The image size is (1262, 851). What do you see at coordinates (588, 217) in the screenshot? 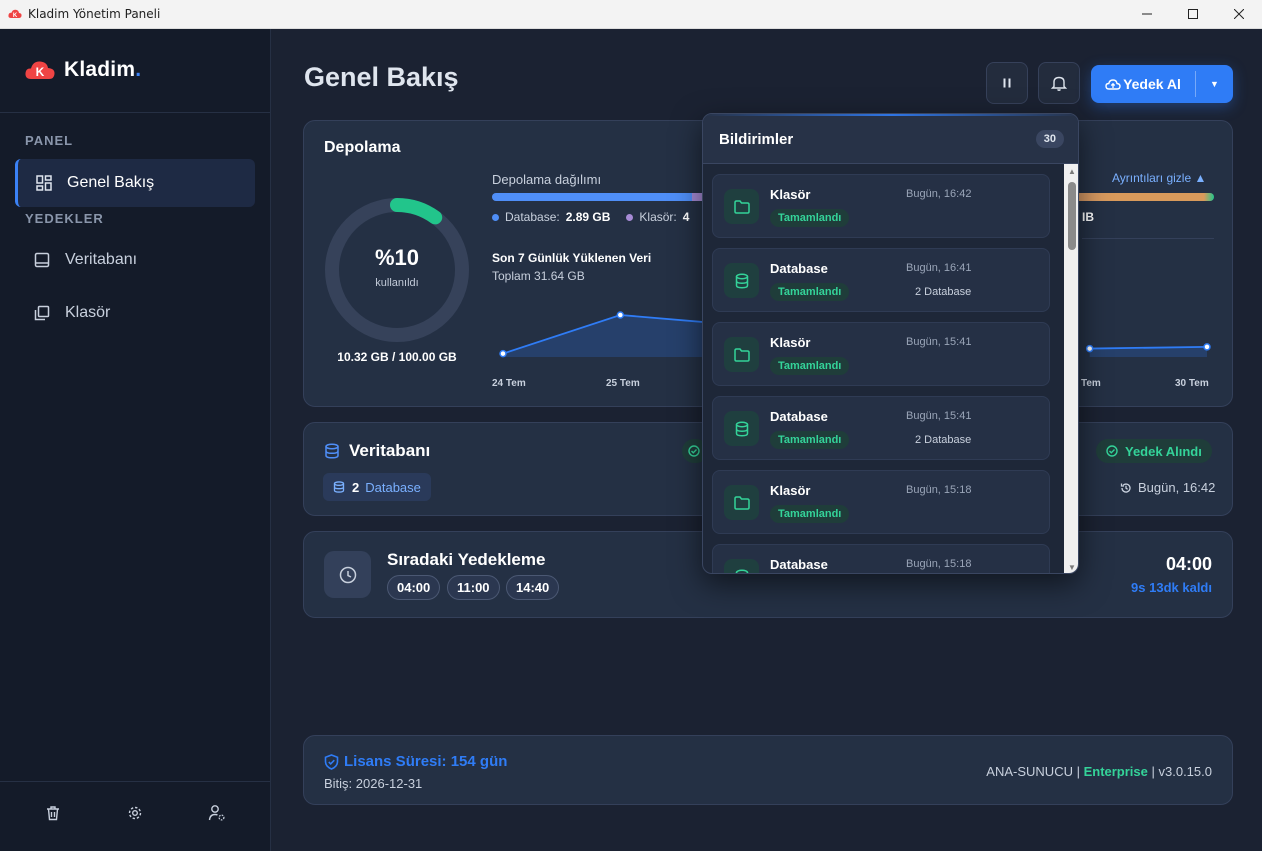
I see `legend-database-value: 2.89 GB` at bounding box center [588, 217].